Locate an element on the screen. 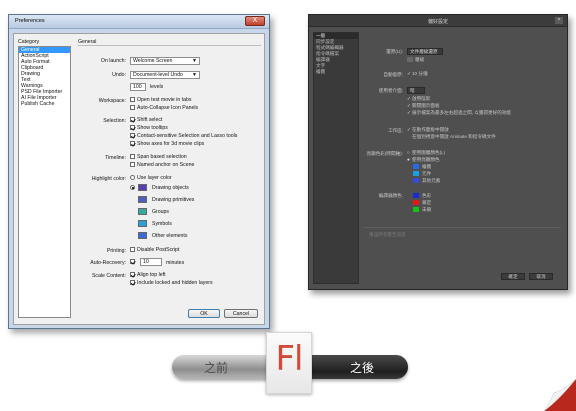  other-elements-swatch-label: 其他元素 is located at coordinates (431, 180).